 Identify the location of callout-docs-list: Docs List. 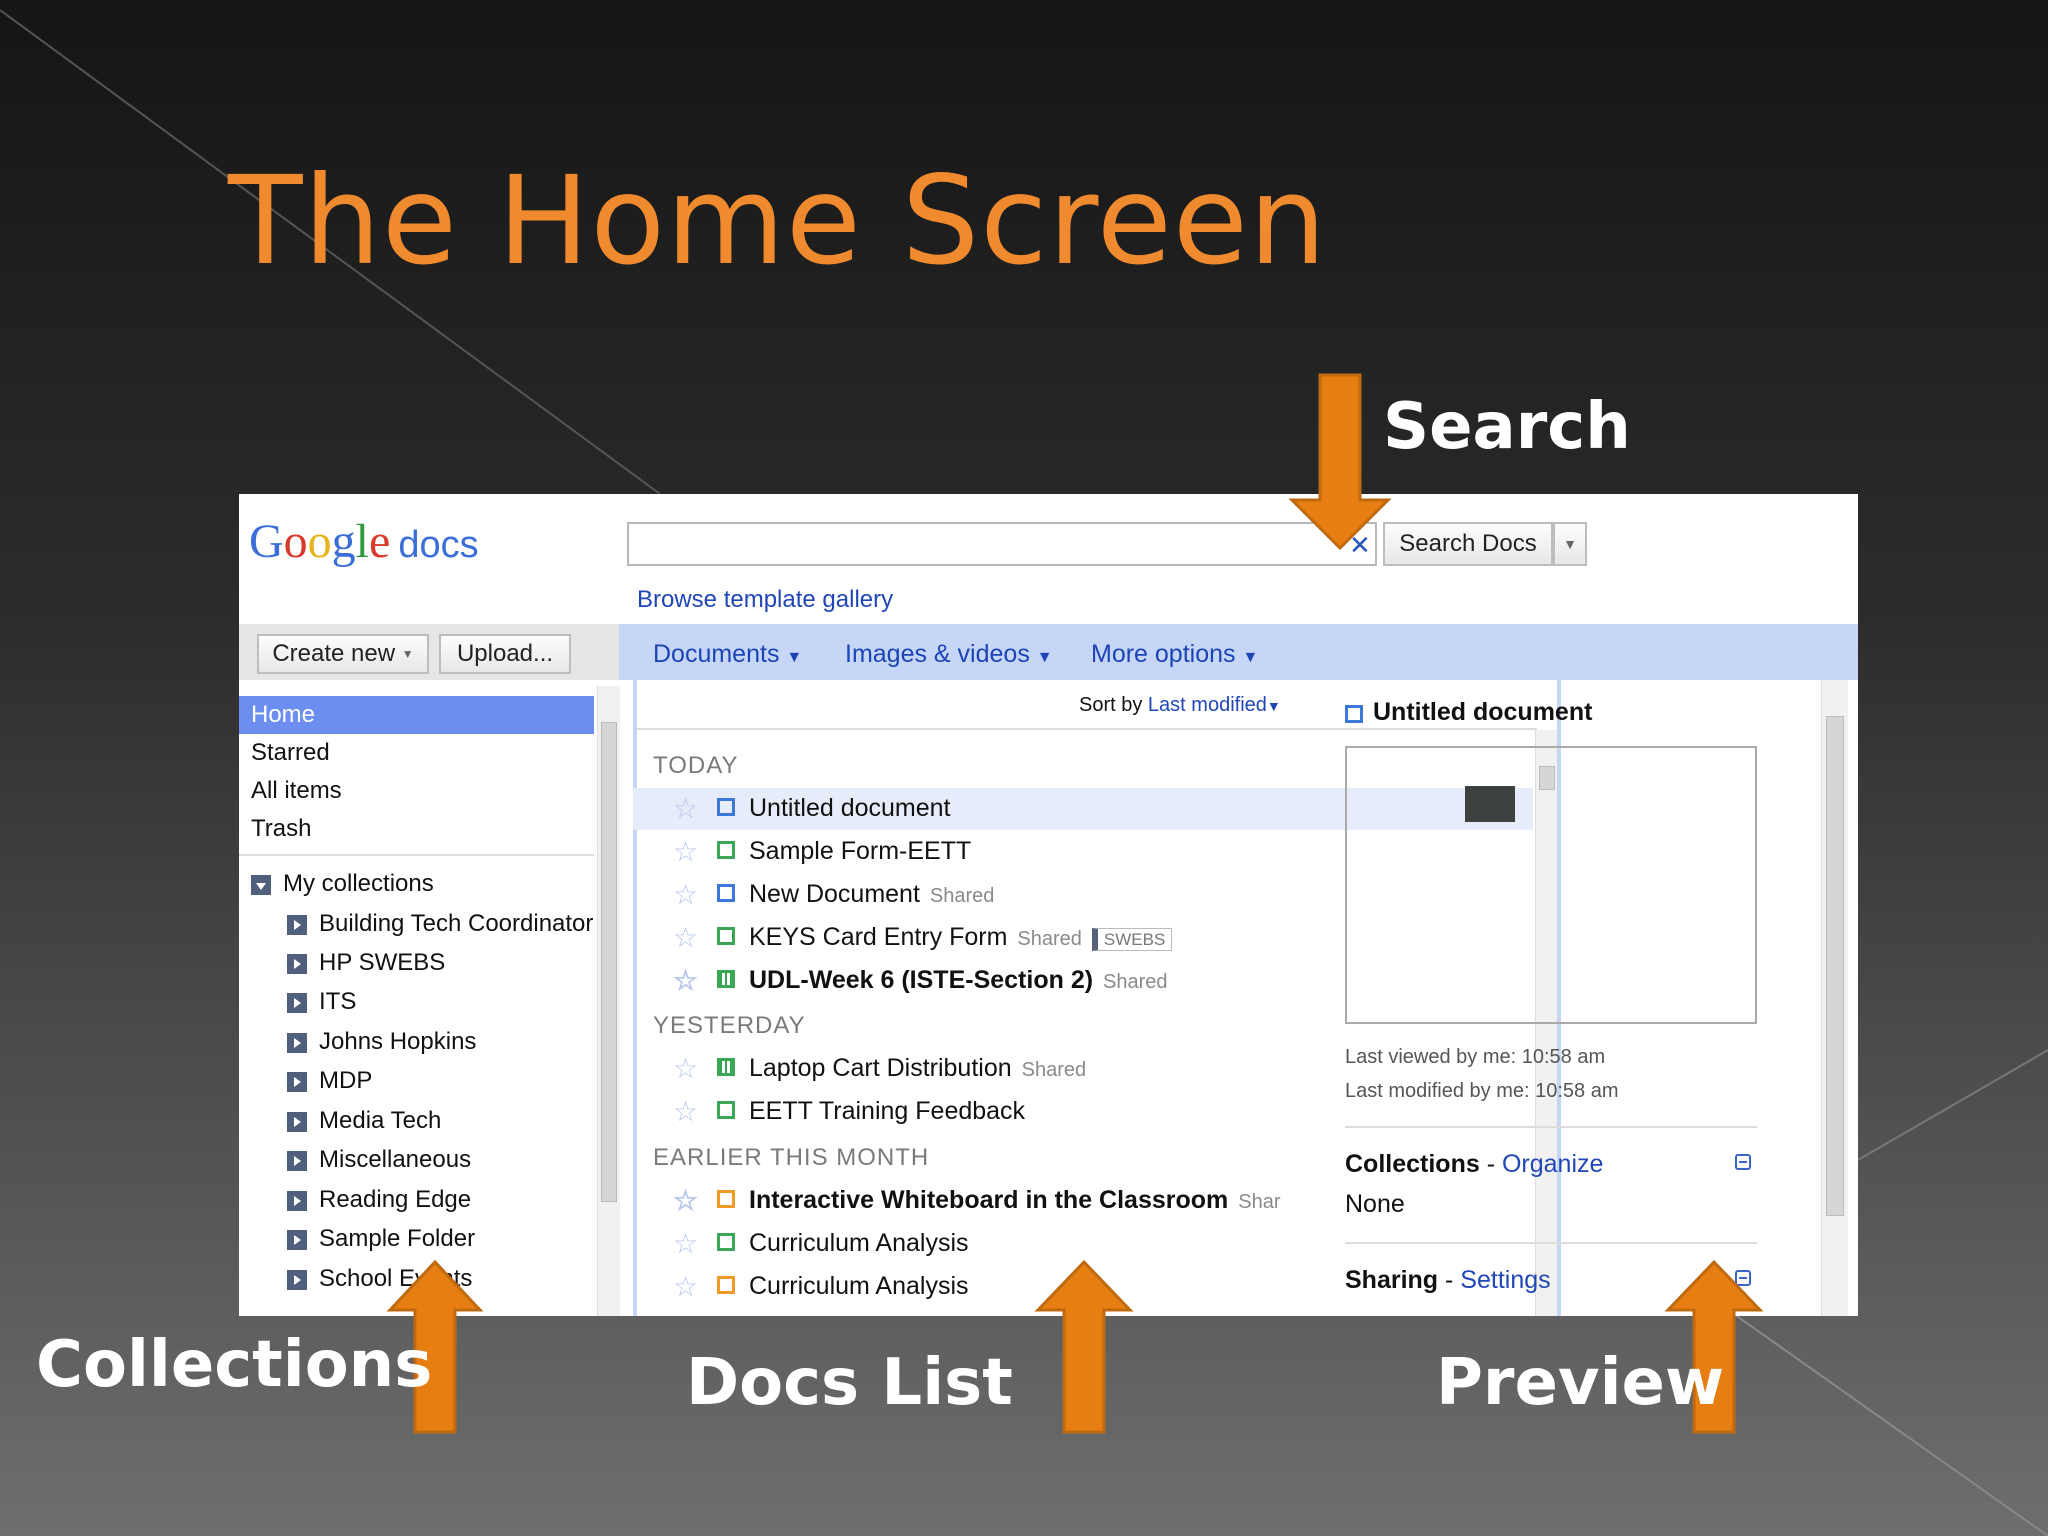
(849, 1383).